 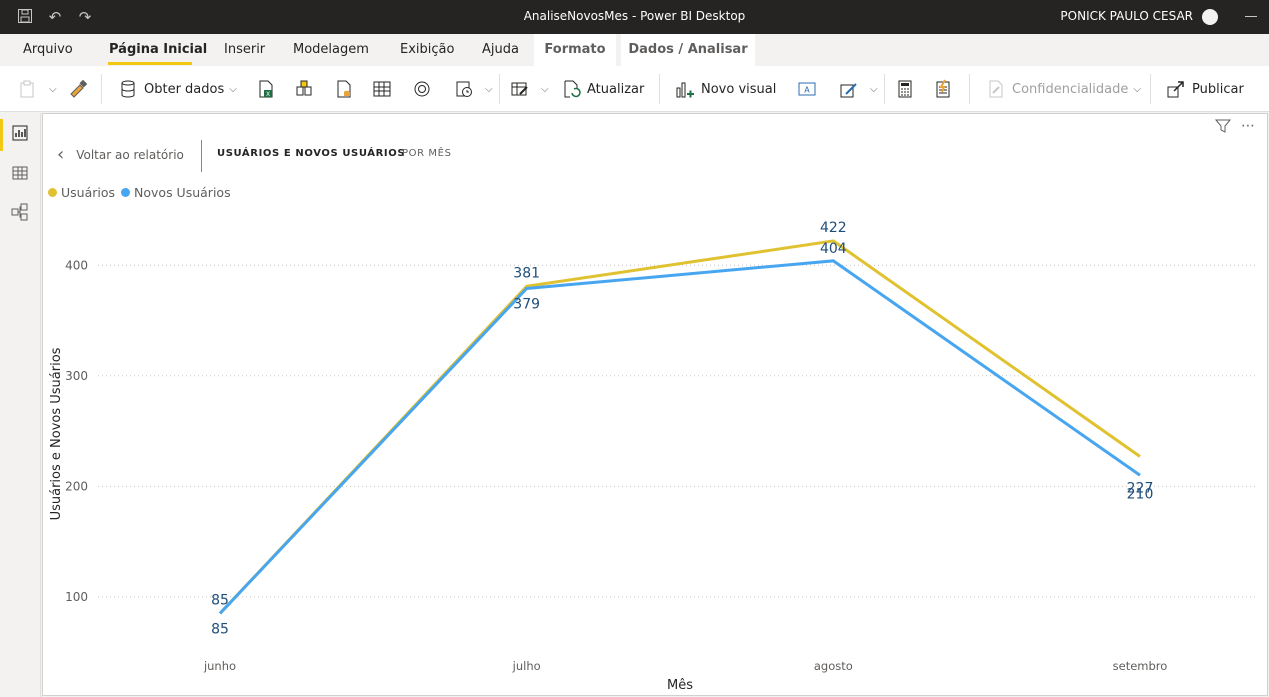 What do you see at coordinates (833, 666) in the screenshot?
I see `x-tick-label: agosto` at bounding box center [833, 666].